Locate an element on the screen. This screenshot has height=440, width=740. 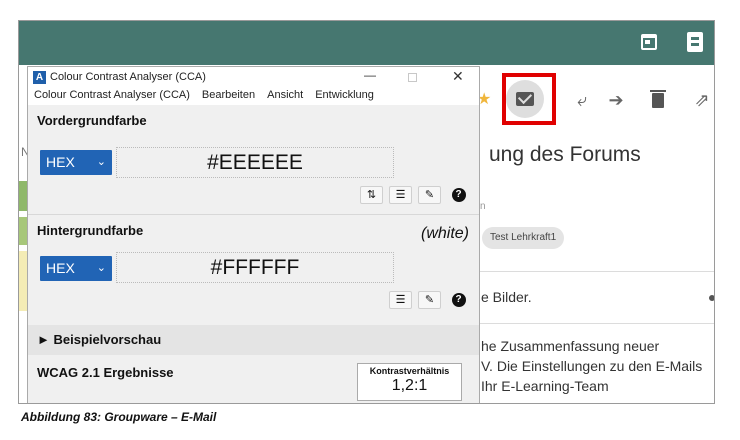
foreground-buttons: ⇅ ☰ ✎ ? is located at coordinates (415, 195).